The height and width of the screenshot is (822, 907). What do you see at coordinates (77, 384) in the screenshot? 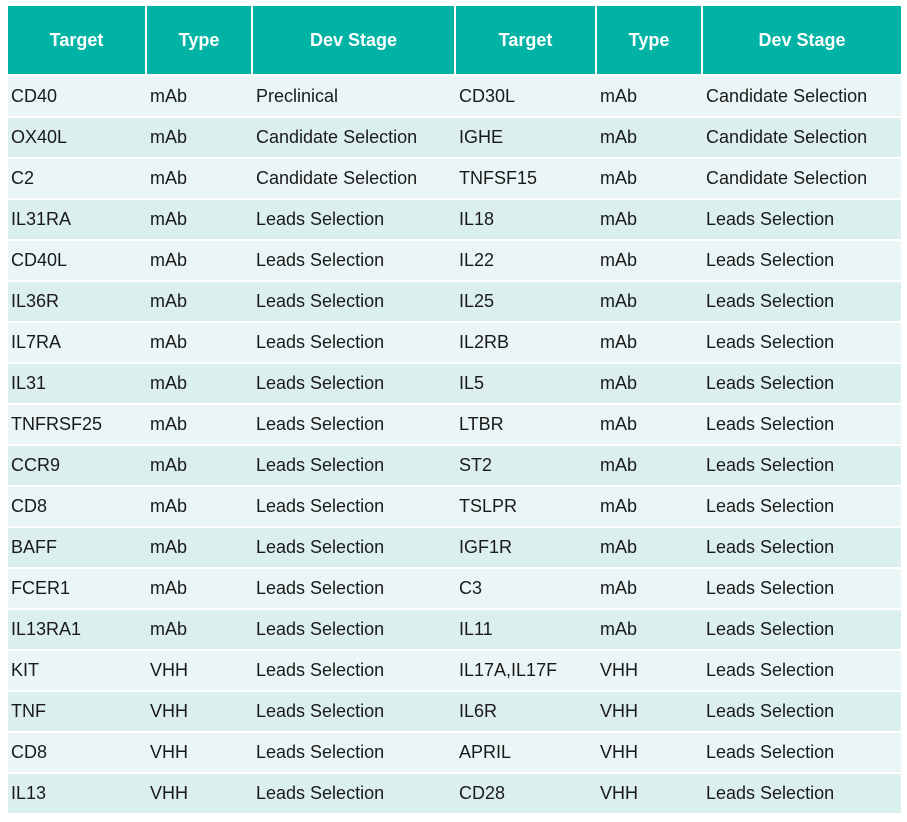
I see `cell-target: IL31` at bounding box center [77, 384].